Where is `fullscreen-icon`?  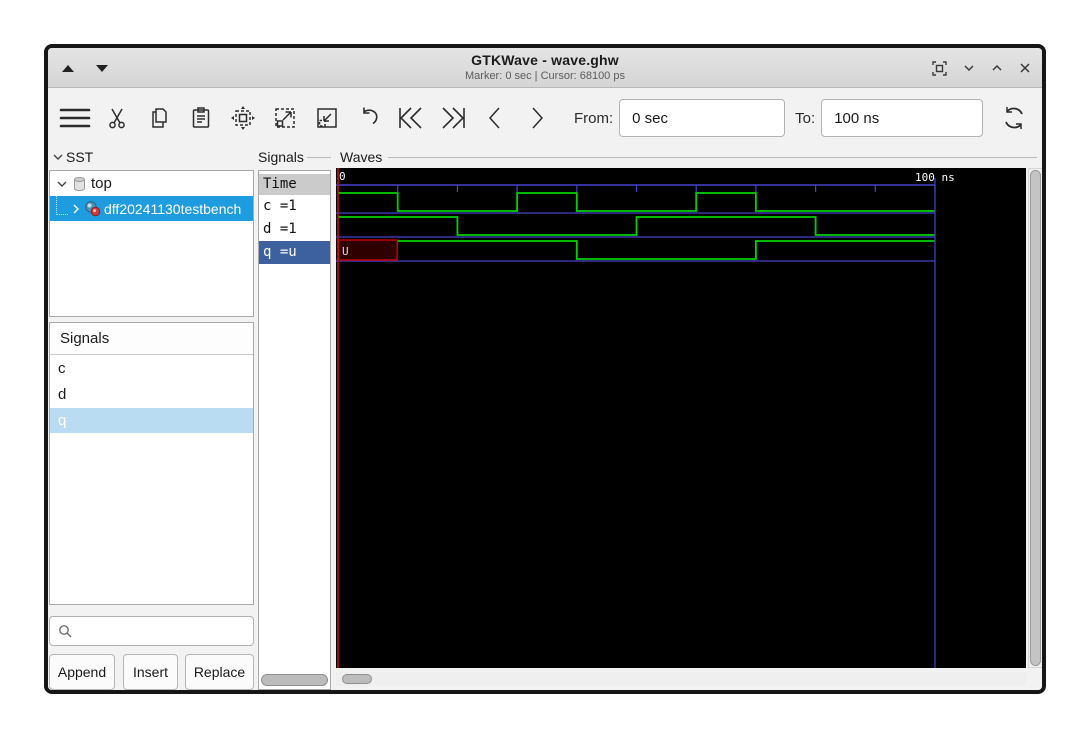
fullscreen-icon is located at coordinates (939, 68).